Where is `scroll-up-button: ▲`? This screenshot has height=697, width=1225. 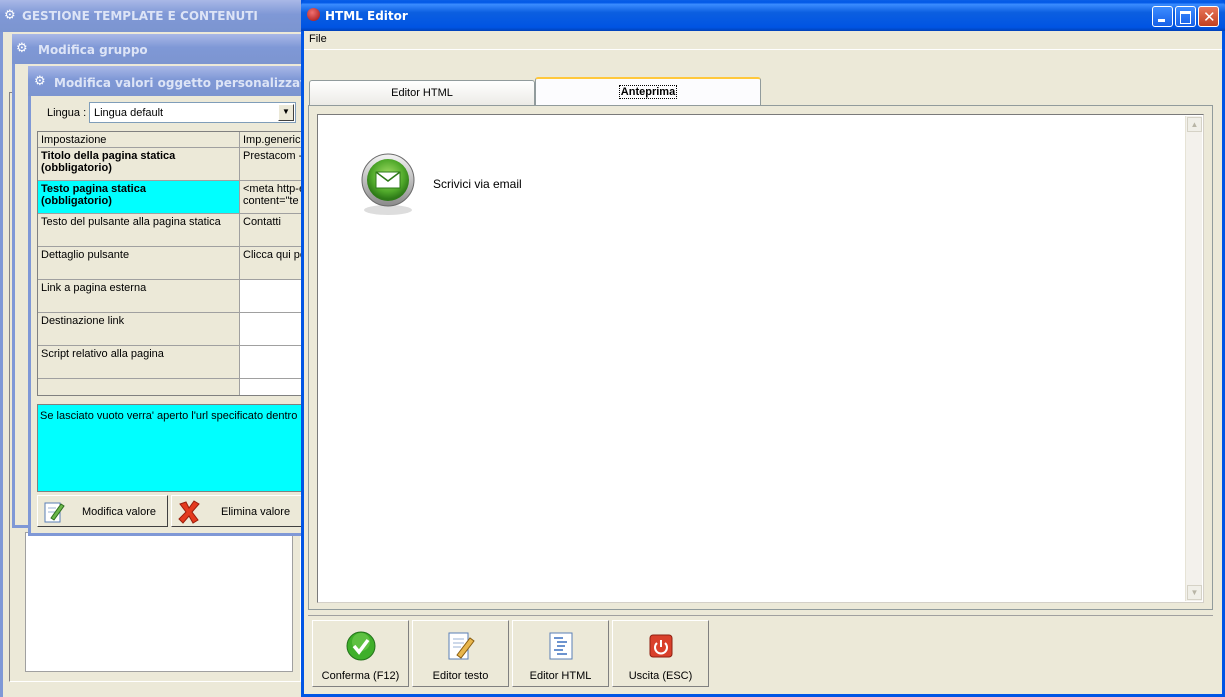 scroll-up-button: ▲ is located at coordinates (1194, 124).